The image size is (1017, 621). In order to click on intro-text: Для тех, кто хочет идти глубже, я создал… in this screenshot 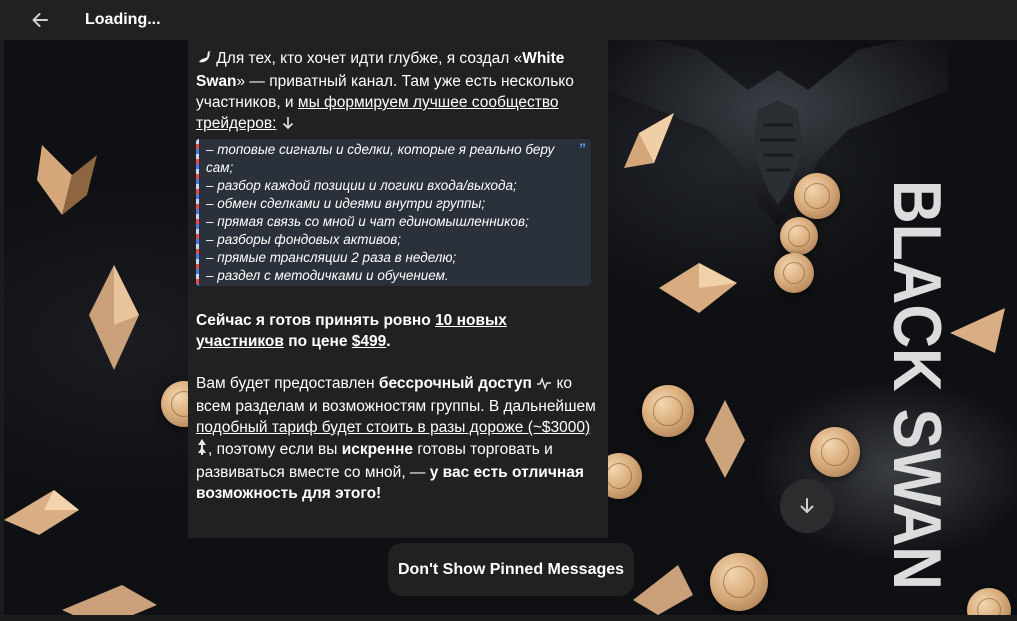, I will do `click(367, 58)`.